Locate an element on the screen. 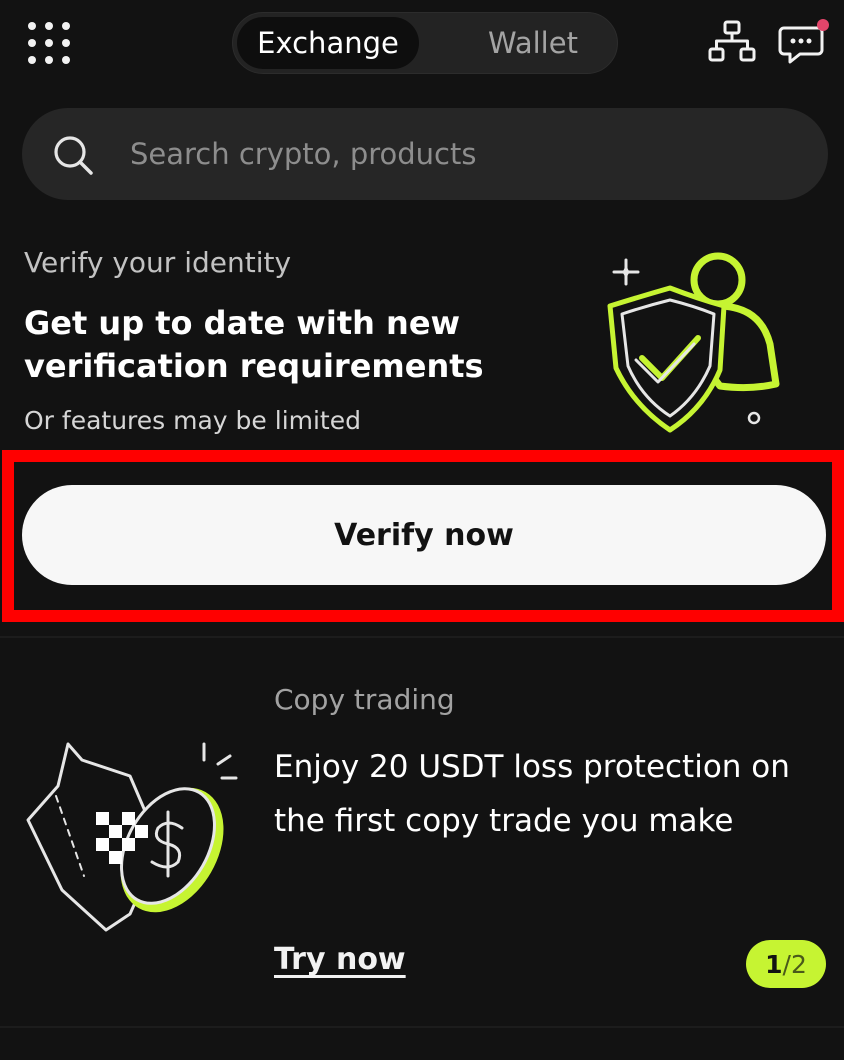 Image resolution: width=844 pixels, height=1060 pixels. identity-note: Or features may be limited is located at coordinates (192, 420).